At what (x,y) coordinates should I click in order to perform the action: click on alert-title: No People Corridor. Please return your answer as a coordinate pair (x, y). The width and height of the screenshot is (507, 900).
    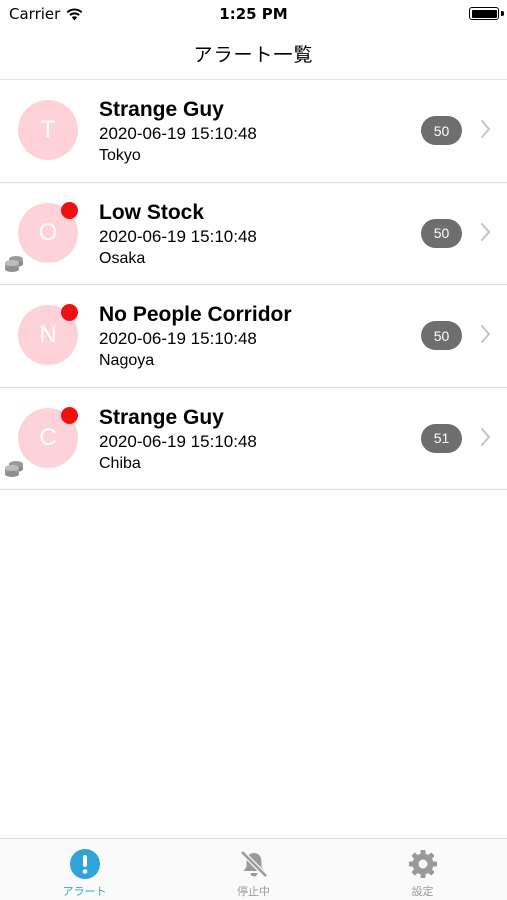
    Looking at the image, I should click on (195, 314).